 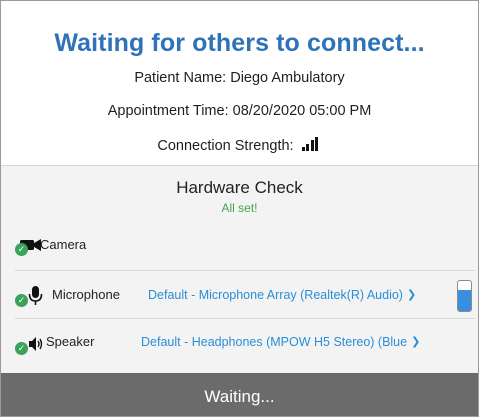 I want to click on appointment-time: Appointment Time: 08/20/2020 05:00 PM, so click(x=239, y=111).